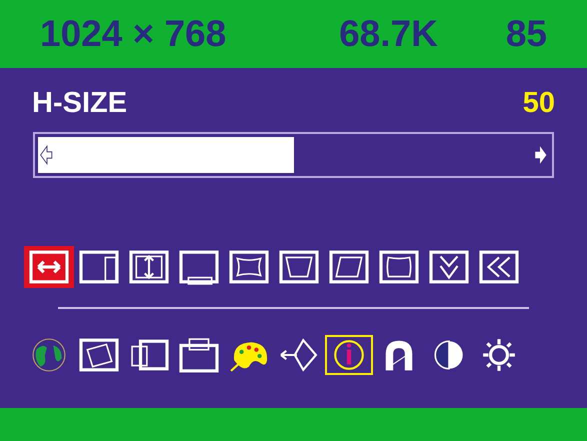  I want to click on horizontal-position-icon, so click(99, 266).